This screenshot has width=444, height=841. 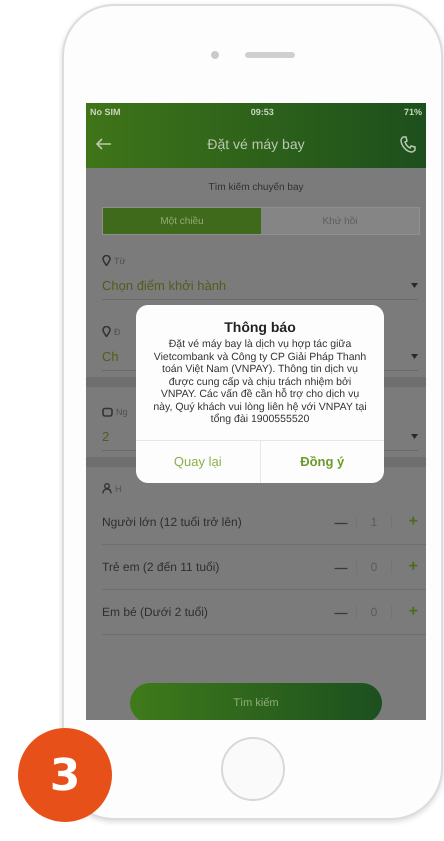 I want to click on section-title: Tìm kiếm chuyến bay, so click(x=256, y=188).